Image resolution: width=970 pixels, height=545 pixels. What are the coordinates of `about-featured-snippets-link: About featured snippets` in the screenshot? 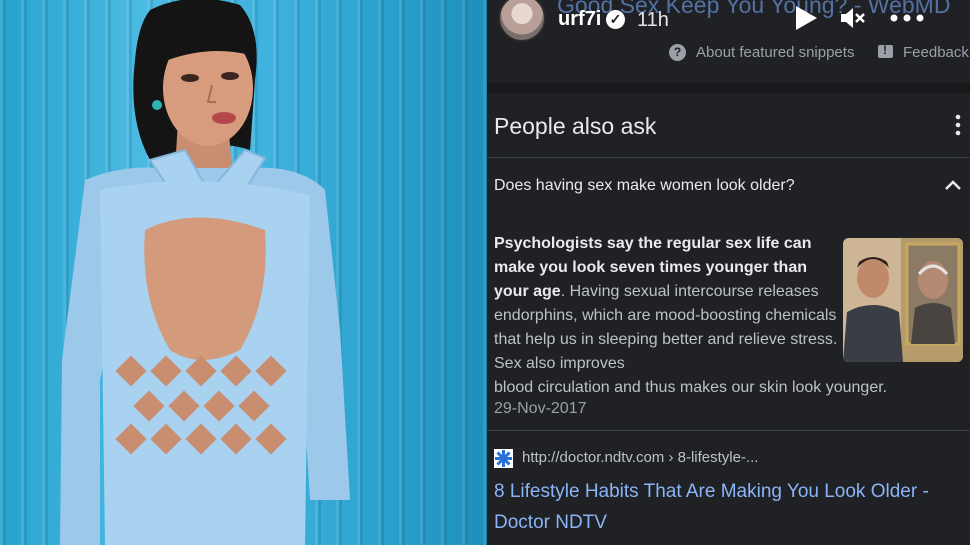 It's located at (775, 52).